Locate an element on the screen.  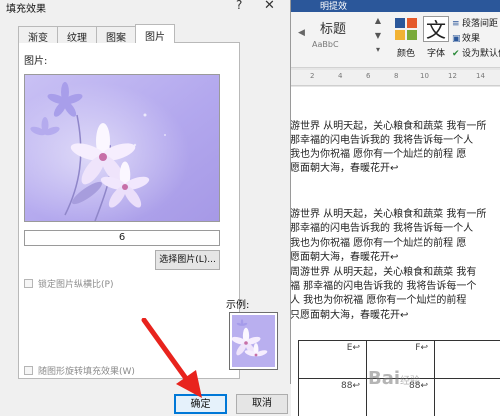
close-icon: ✕ is located at coordinates (269, 6).